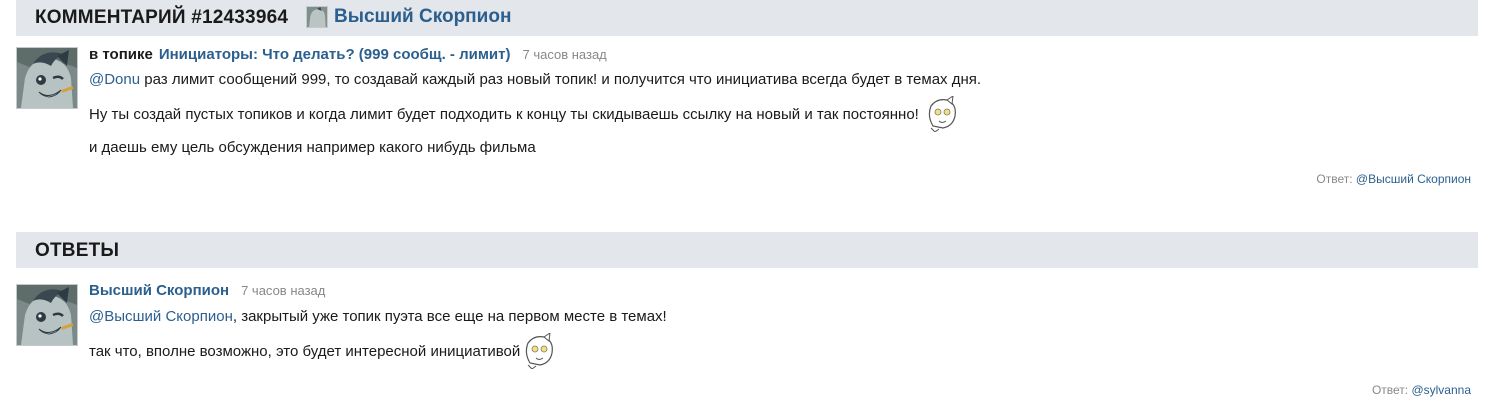 The width and height of the screenshot is (1497, 406). I want to click on mention-link: @Donu, so click(114, 79).